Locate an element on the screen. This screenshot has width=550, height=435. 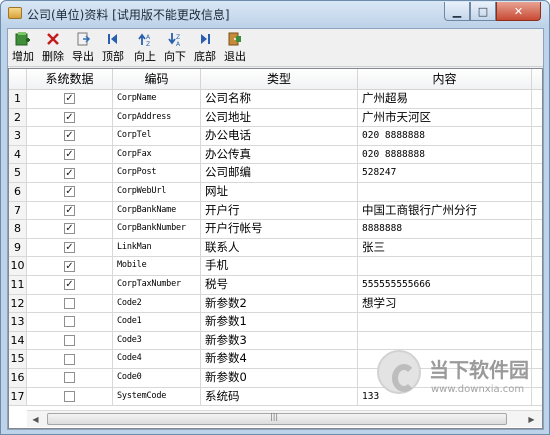
maximize-button: □ is located at coordinates (483, 11).